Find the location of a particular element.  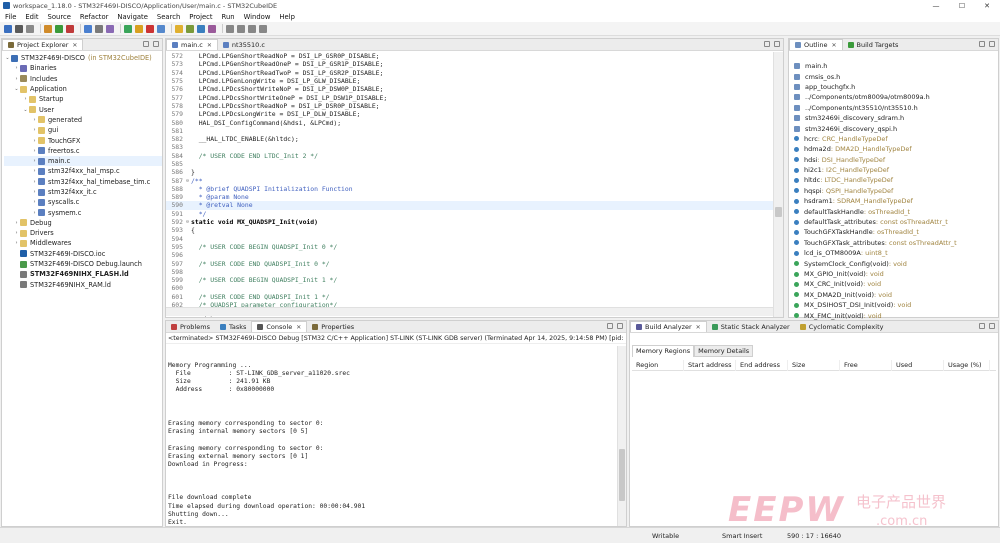

code-line: 594 is located at coordinates (474, 239).